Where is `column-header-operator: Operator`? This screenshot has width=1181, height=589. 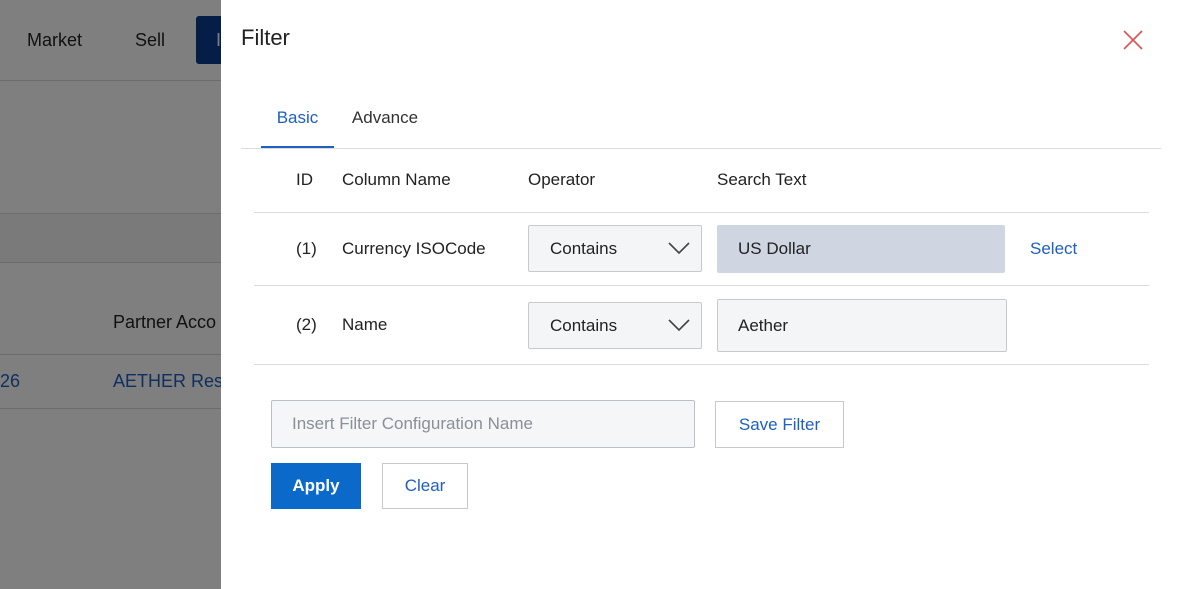 column-header-operator: Operator is located at coordinates (562, 179).